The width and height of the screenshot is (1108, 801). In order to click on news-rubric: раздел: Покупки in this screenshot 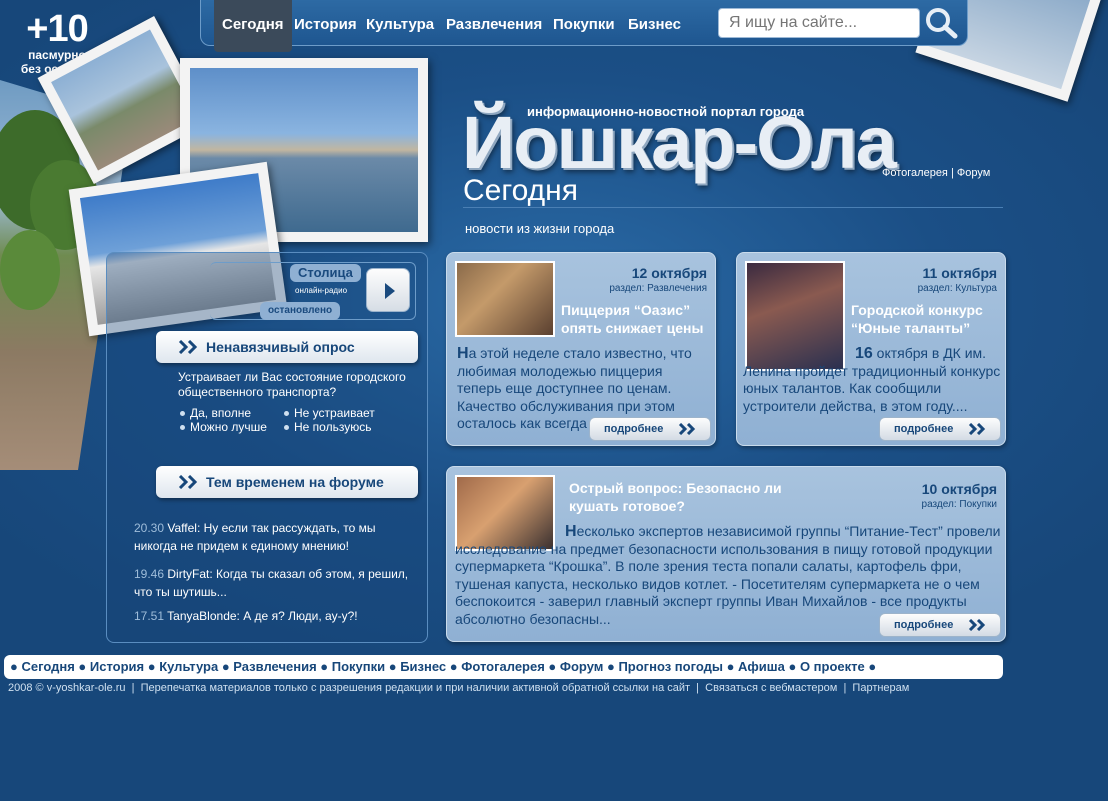, I will do `click(959, 504)`.